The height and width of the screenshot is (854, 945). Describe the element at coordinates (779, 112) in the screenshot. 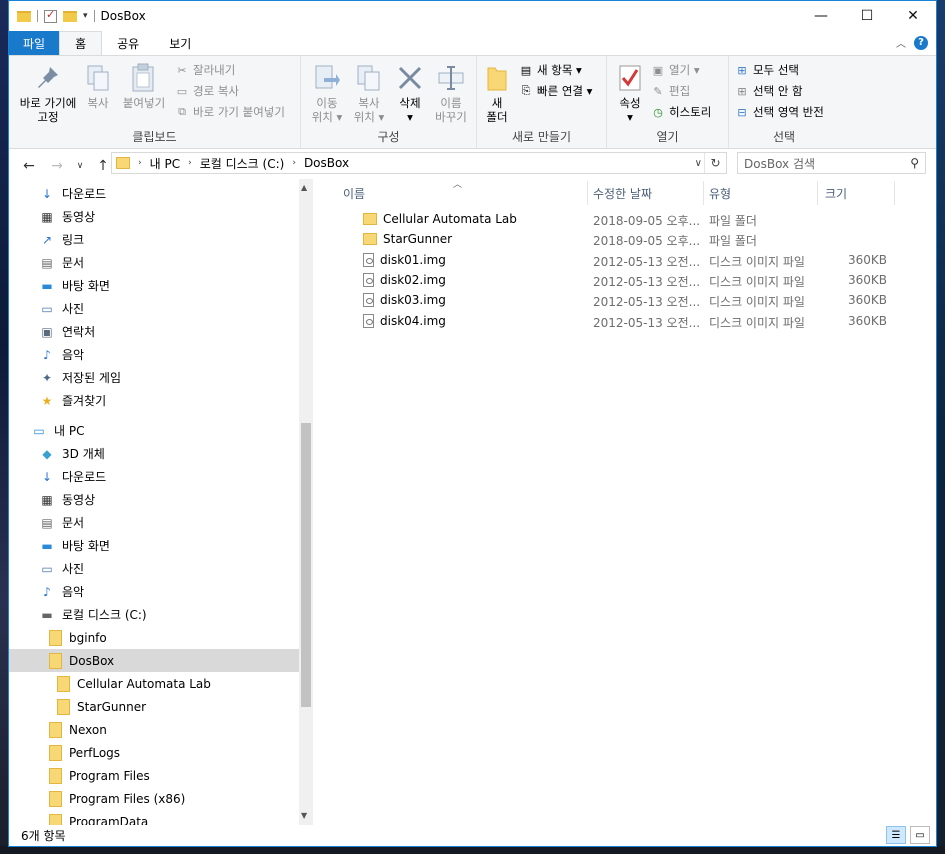

I see `invert-selection-button: ⊟ 선택 영역 반전` at that location.